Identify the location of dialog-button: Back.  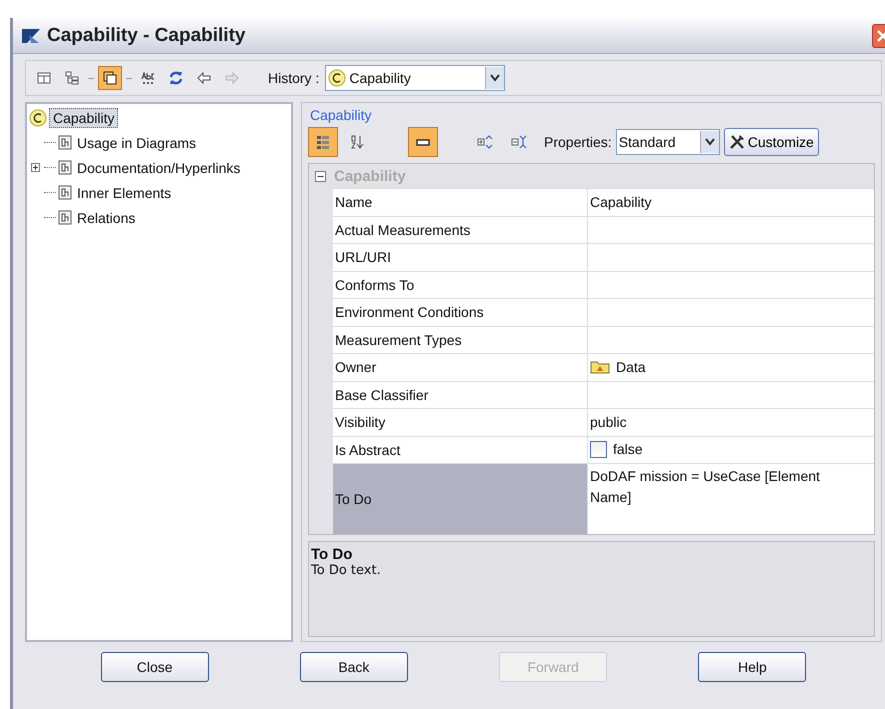
(354, 667).